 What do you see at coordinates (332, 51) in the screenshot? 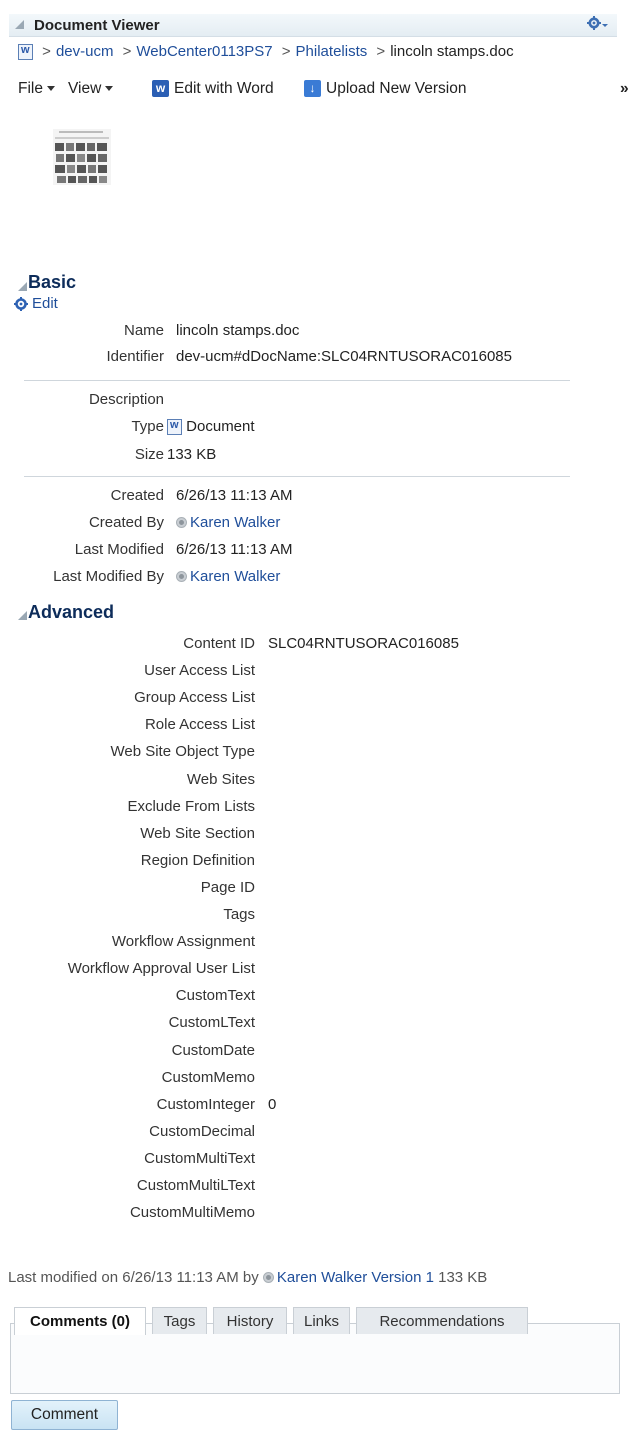
I see `breadcrumb-item-philatelists: Philatelists` at bounding box center [332, 51].